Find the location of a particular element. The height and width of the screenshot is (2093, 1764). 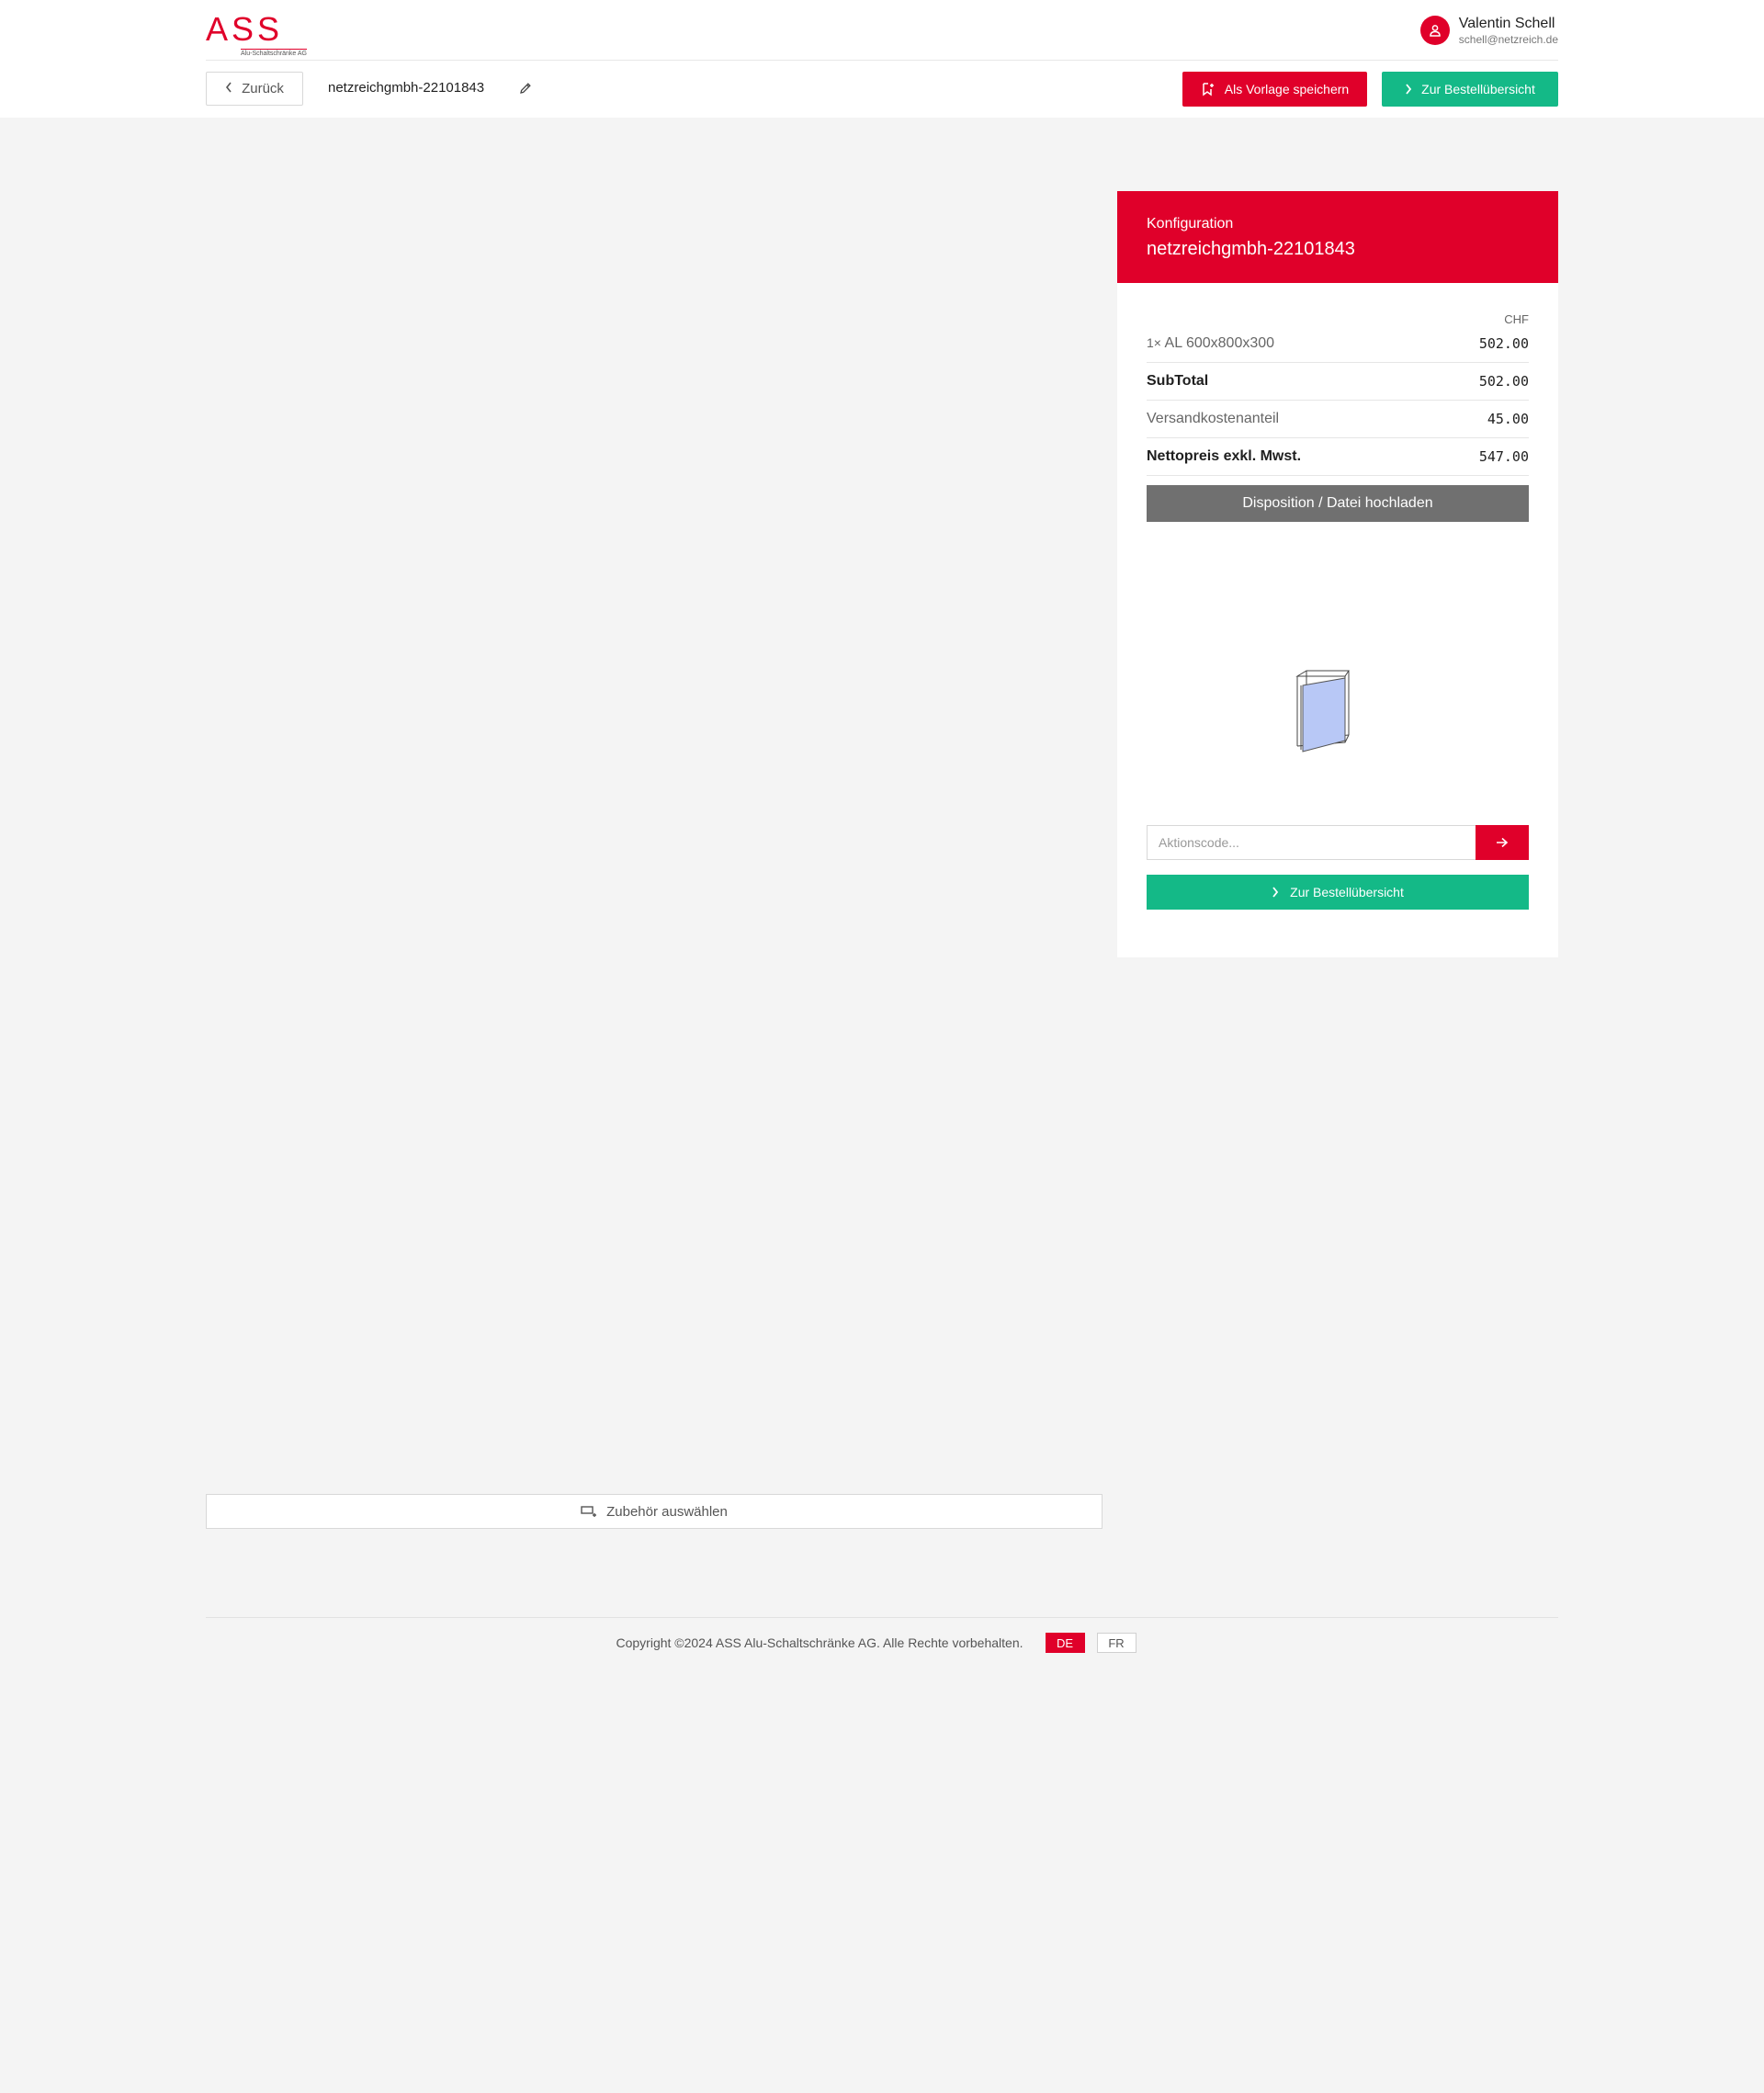

currency-label: CHF is located at coordinates (1516, 319).